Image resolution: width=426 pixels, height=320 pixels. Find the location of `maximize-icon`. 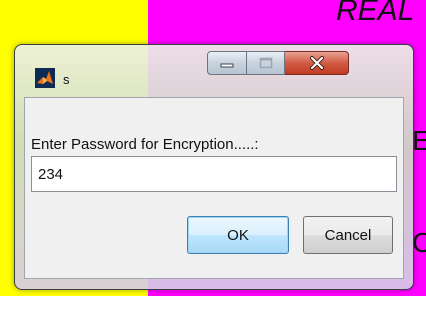

maximize-icon is located at coordinates (265, 63).